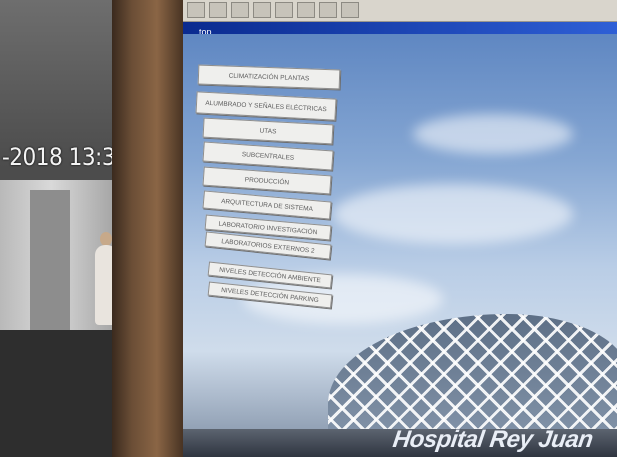 This screenshot has width=617, height=457. I want to click on cctv-floor, so click(64, 393).